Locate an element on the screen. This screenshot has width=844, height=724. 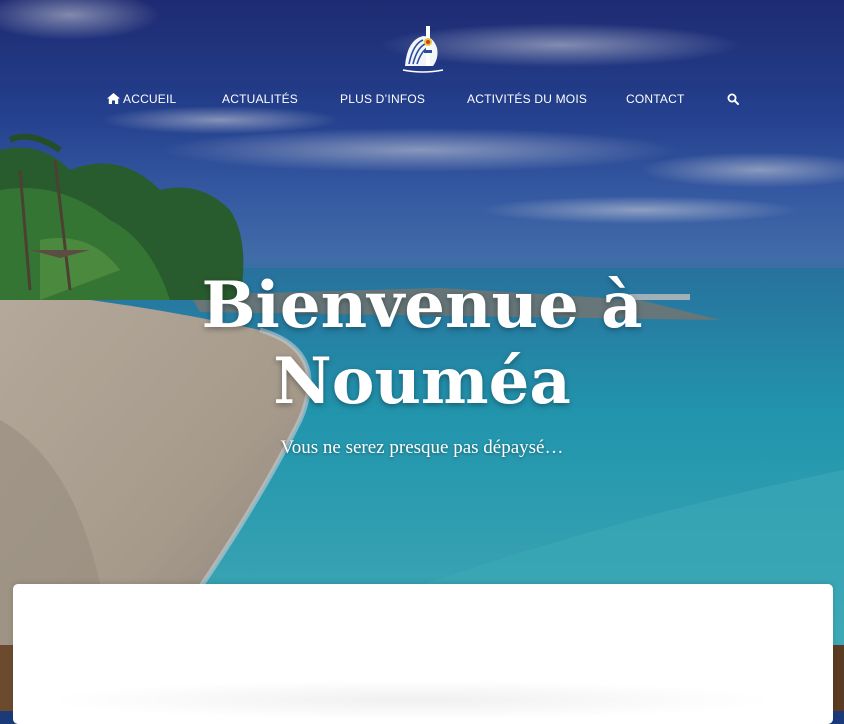
home-icon is located at coordinates (113, 98).